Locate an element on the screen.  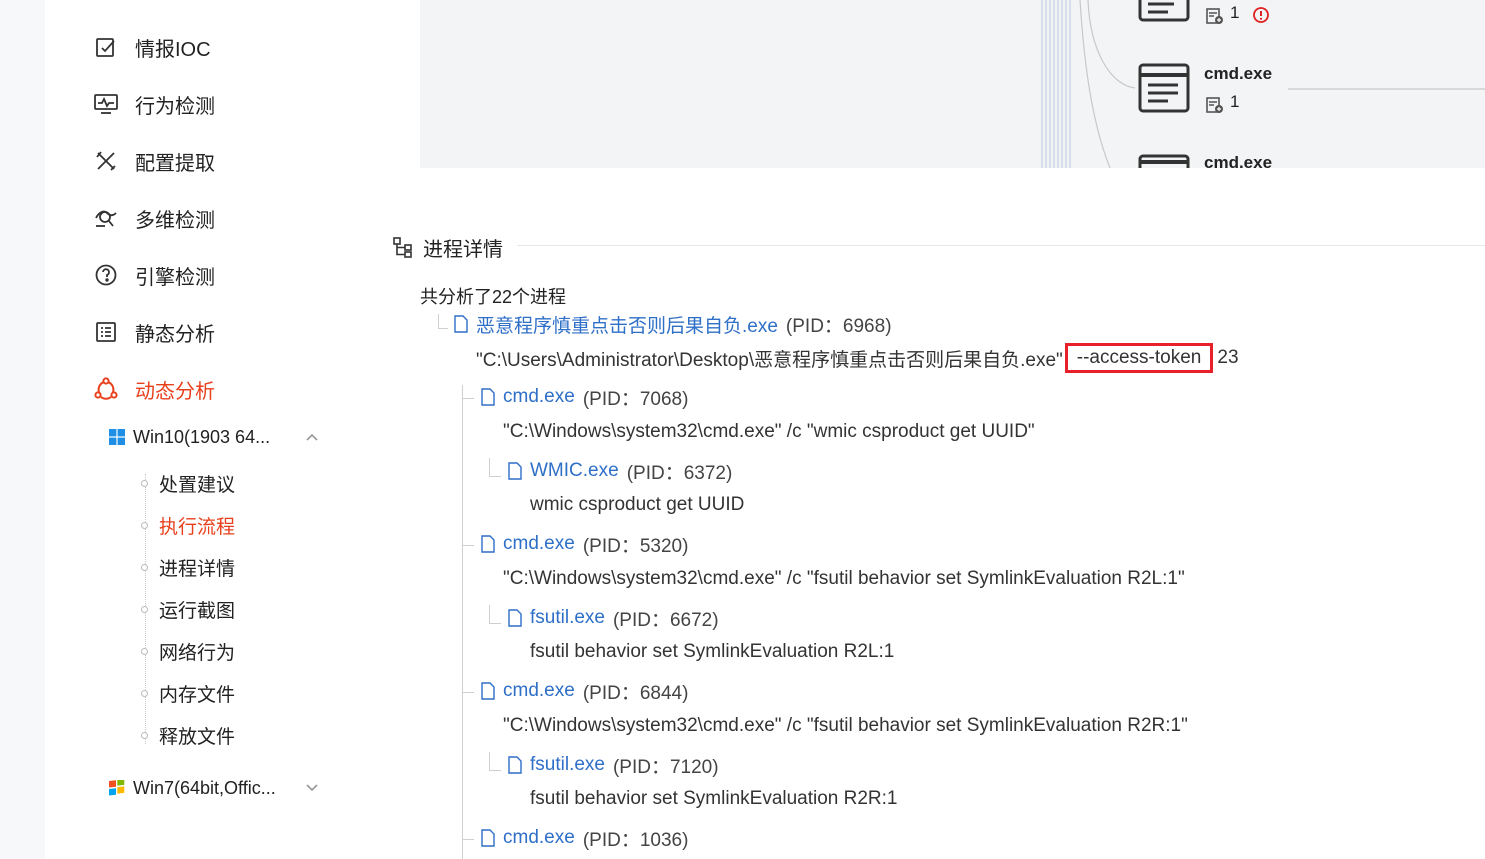
sidebar-item-label: 多维检测 is located at coordinates (175, 220).